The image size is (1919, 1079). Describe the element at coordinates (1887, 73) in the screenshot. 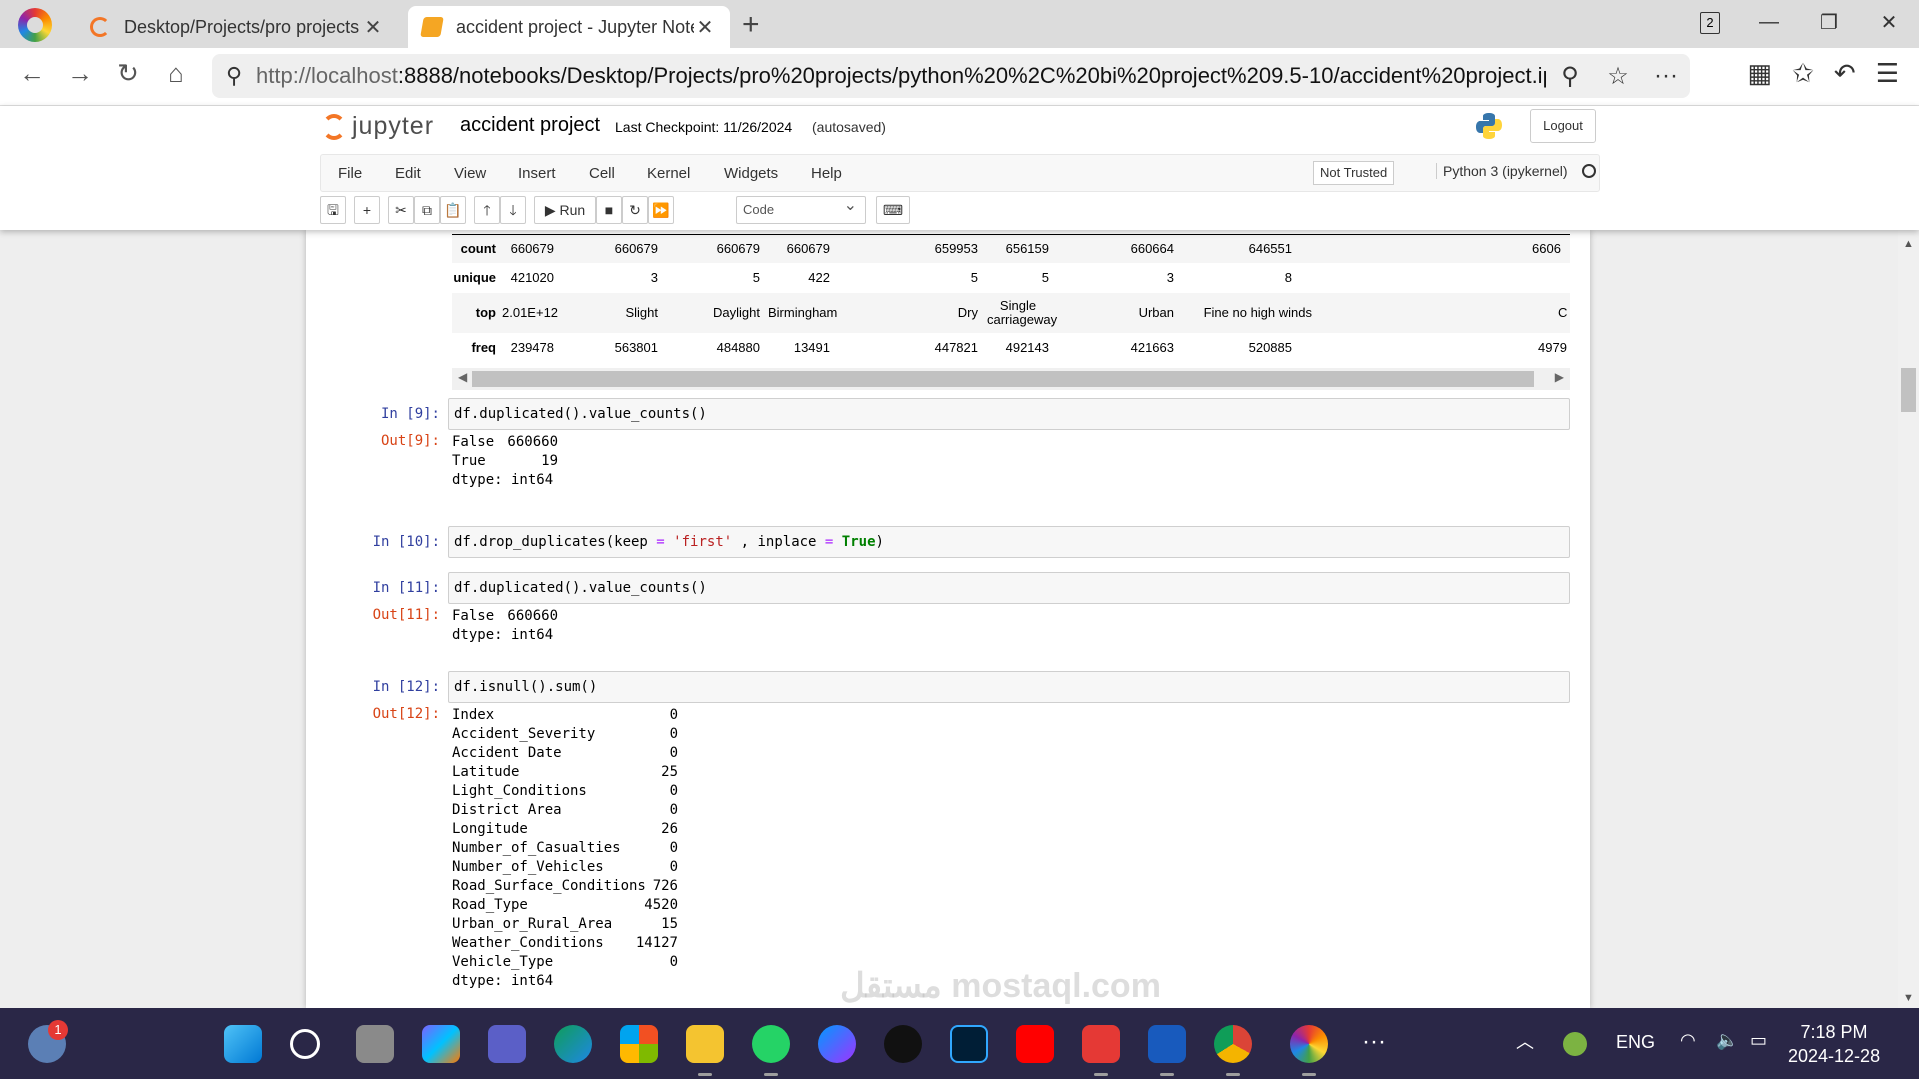

I see `menu-icon: ☰` at that location.